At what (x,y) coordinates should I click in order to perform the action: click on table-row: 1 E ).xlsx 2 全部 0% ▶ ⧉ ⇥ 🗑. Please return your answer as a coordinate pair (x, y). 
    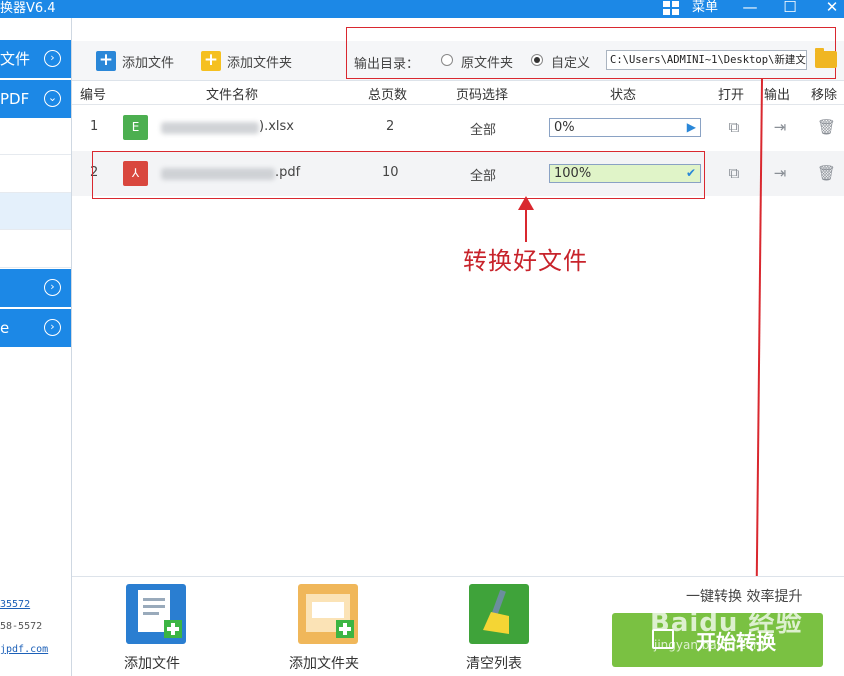
    Looking at the image, I should click on (458, 127).